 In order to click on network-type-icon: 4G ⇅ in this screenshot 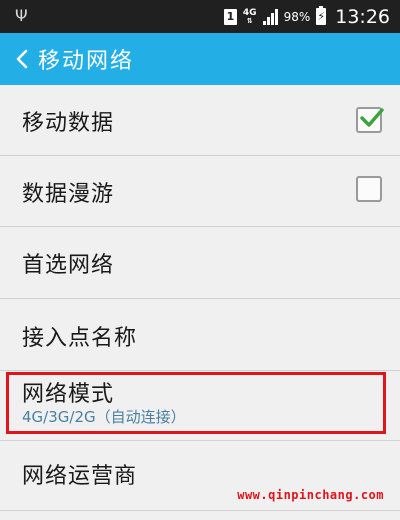, I will do `click(250, 16)`.